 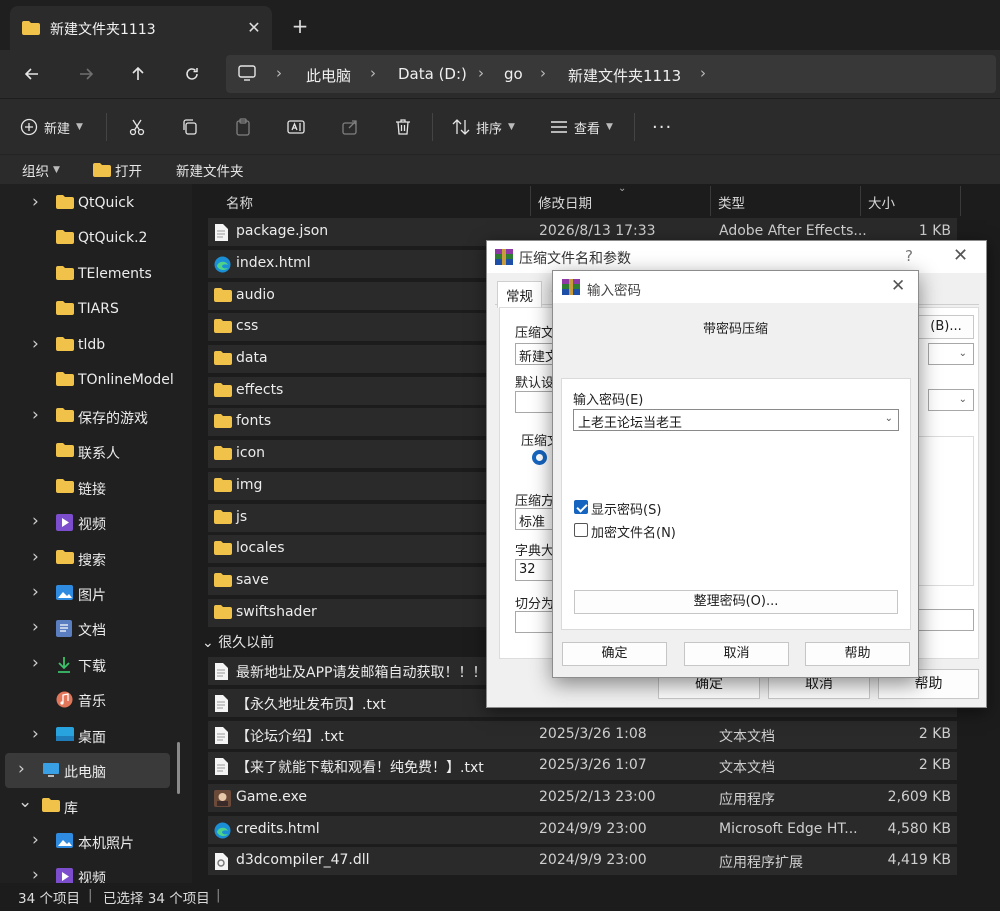 What do you see at coordinates (138, 74) in the screenshot?
I see `up-button` at bounding box center [138, 74].